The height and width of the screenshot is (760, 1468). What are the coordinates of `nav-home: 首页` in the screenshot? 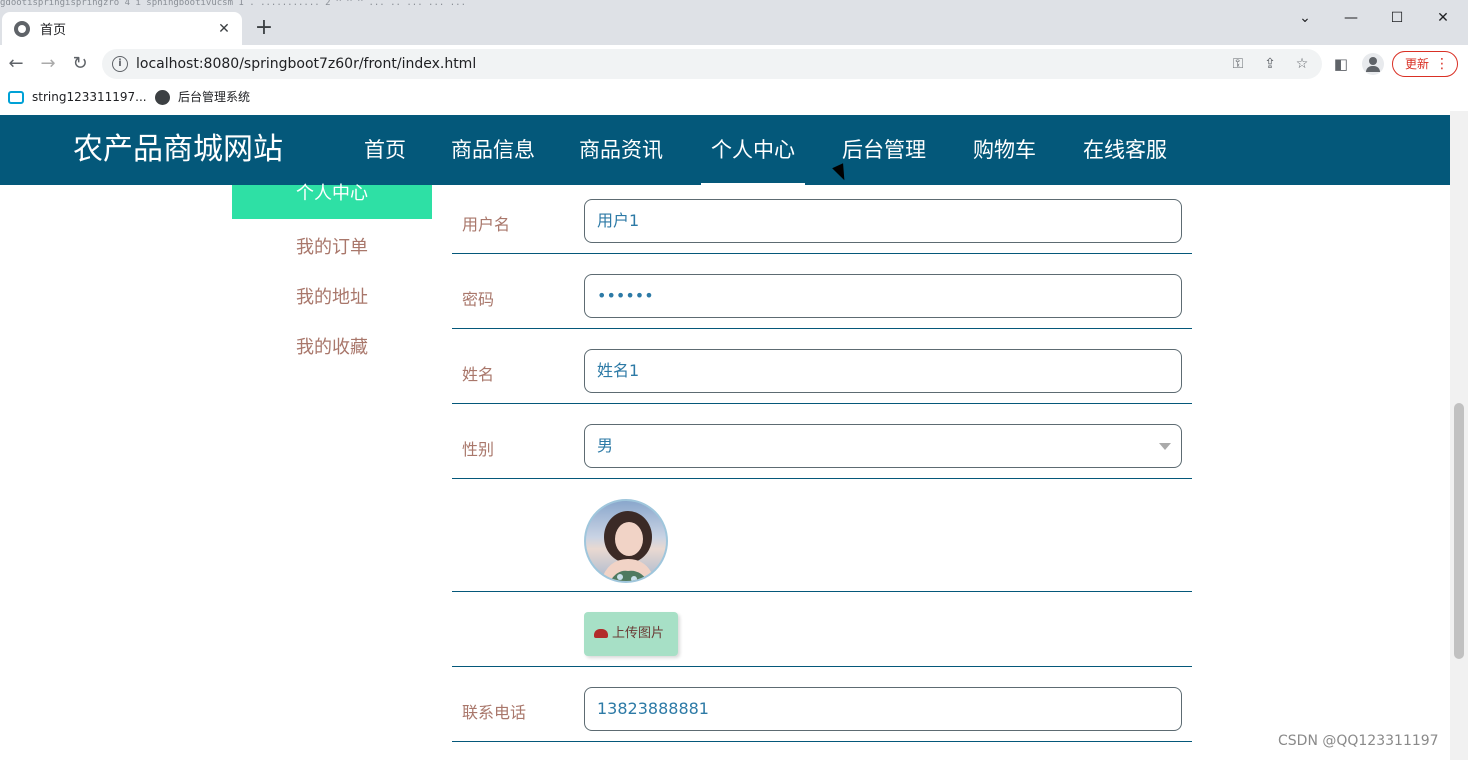 It's located at (385, 150).